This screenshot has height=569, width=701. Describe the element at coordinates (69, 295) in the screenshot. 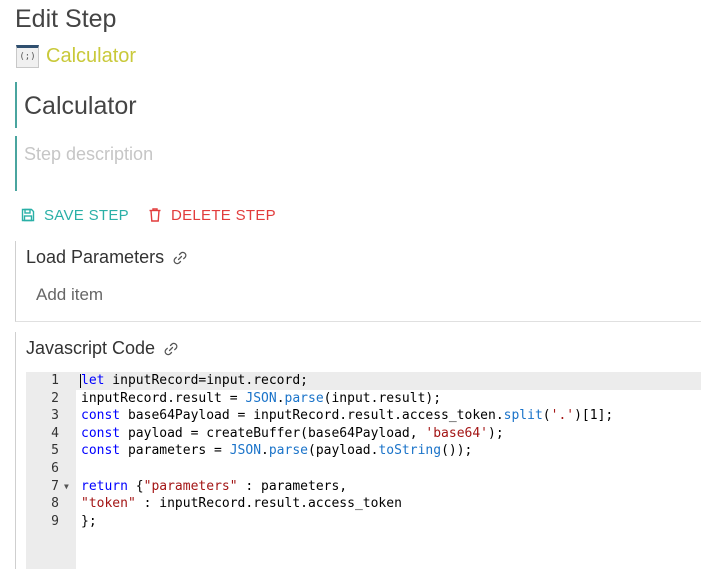

I see `add-item-button: Add item` at that location.